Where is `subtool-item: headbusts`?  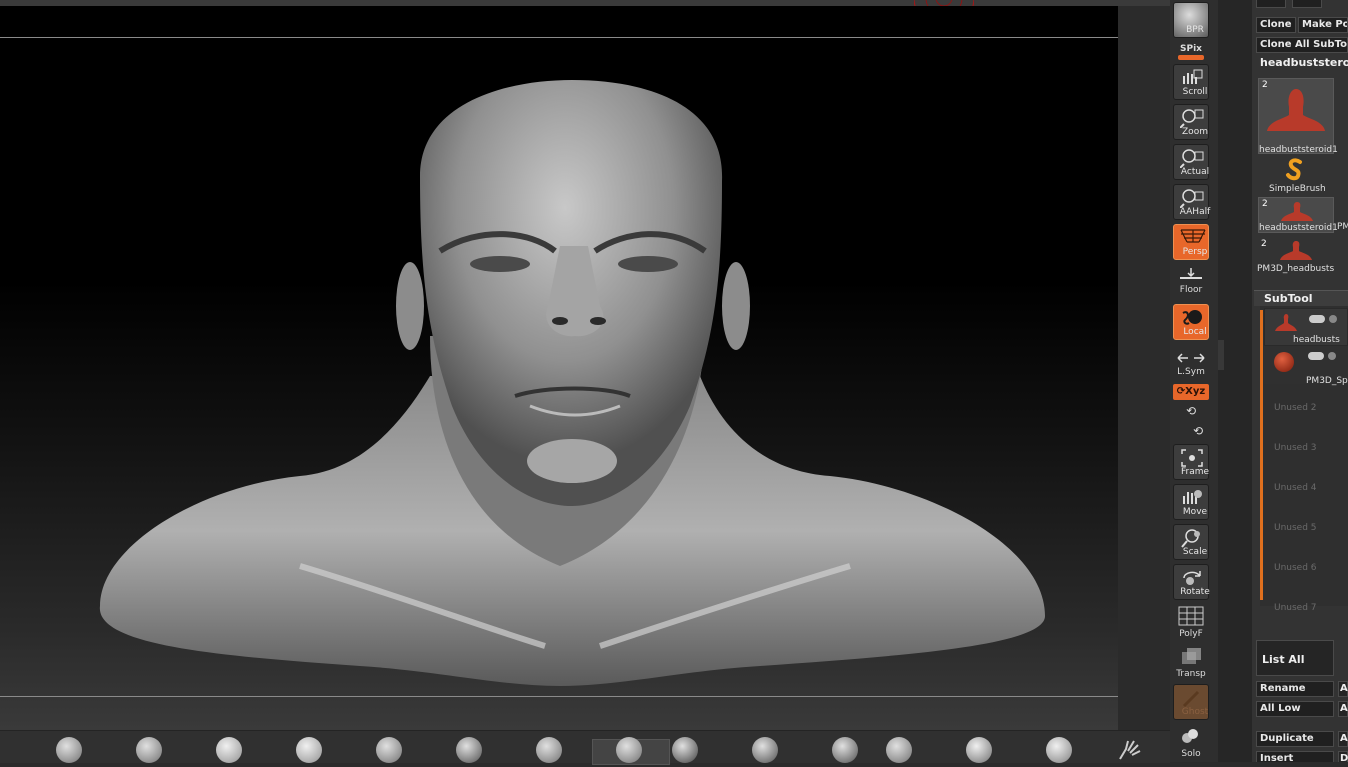 subtool-item: headbusts is located at coordinates (1306, 327).